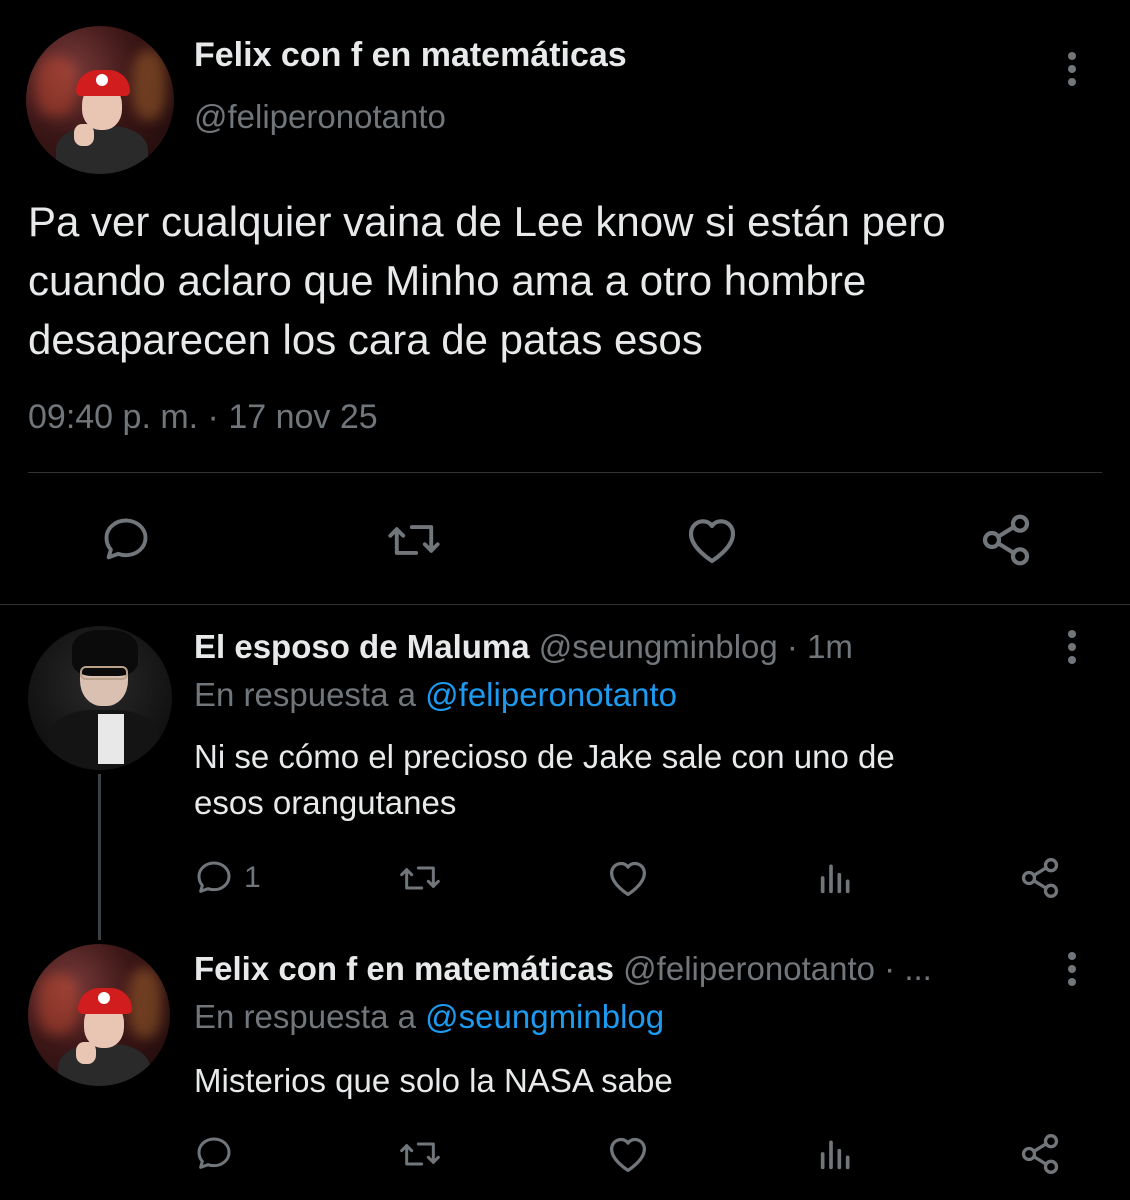 This screenshot has width=1130, height=1200. Describe the element at coordinates (544, 1016) in the screenshot. I see `replying-to-handle: @seungminblog` at that location.